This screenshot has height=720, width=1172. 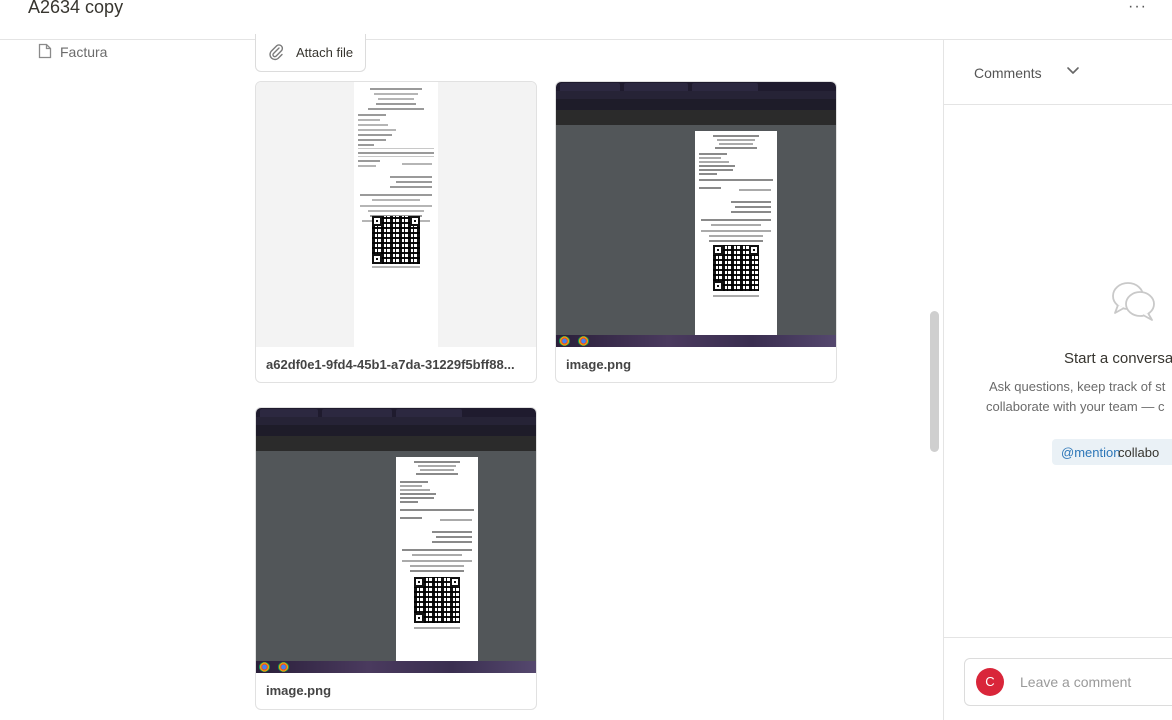 What do you see at coordinates (1133, 301) in the screenshot?
I see `chat-bubbles-icon` at bounding box center [1133, 301].